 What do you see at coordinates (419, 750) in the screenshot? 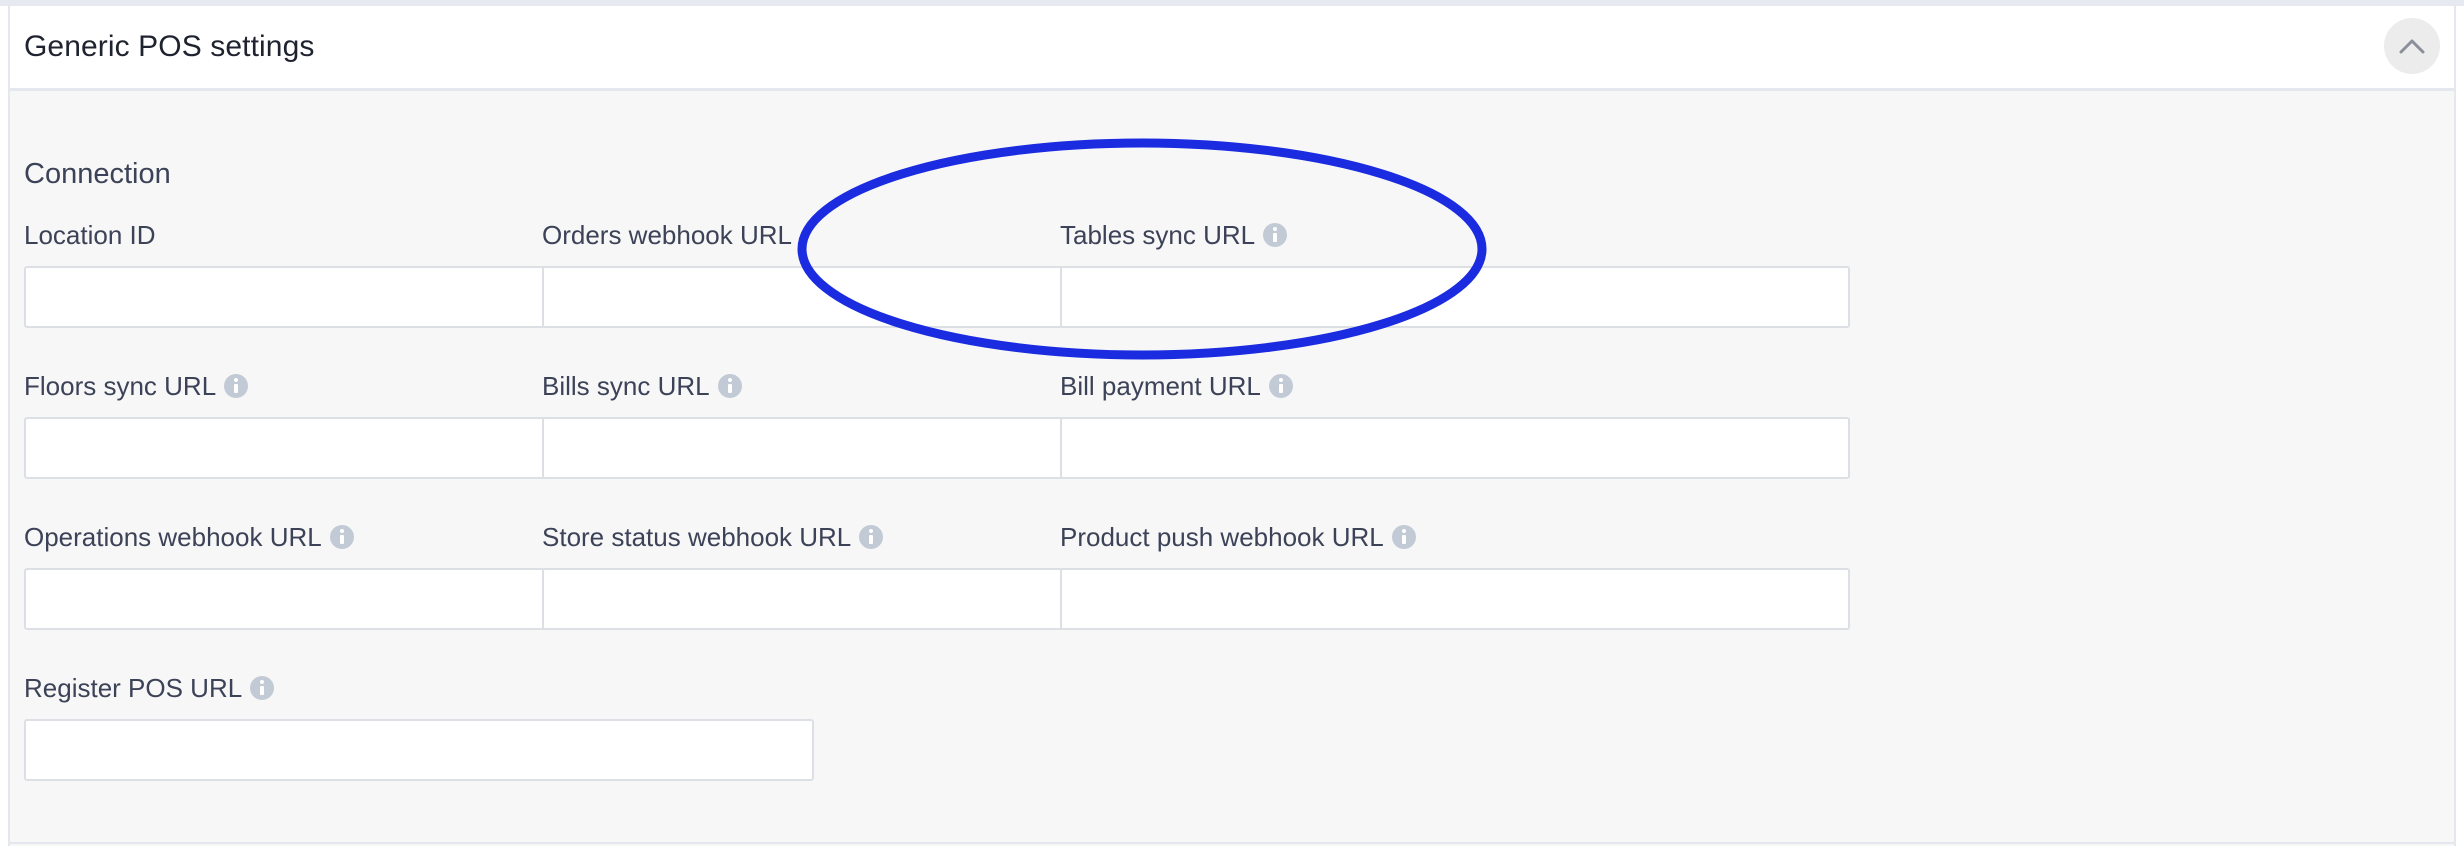
I see `register-pos-url-input` at bounding box center [419, 750].